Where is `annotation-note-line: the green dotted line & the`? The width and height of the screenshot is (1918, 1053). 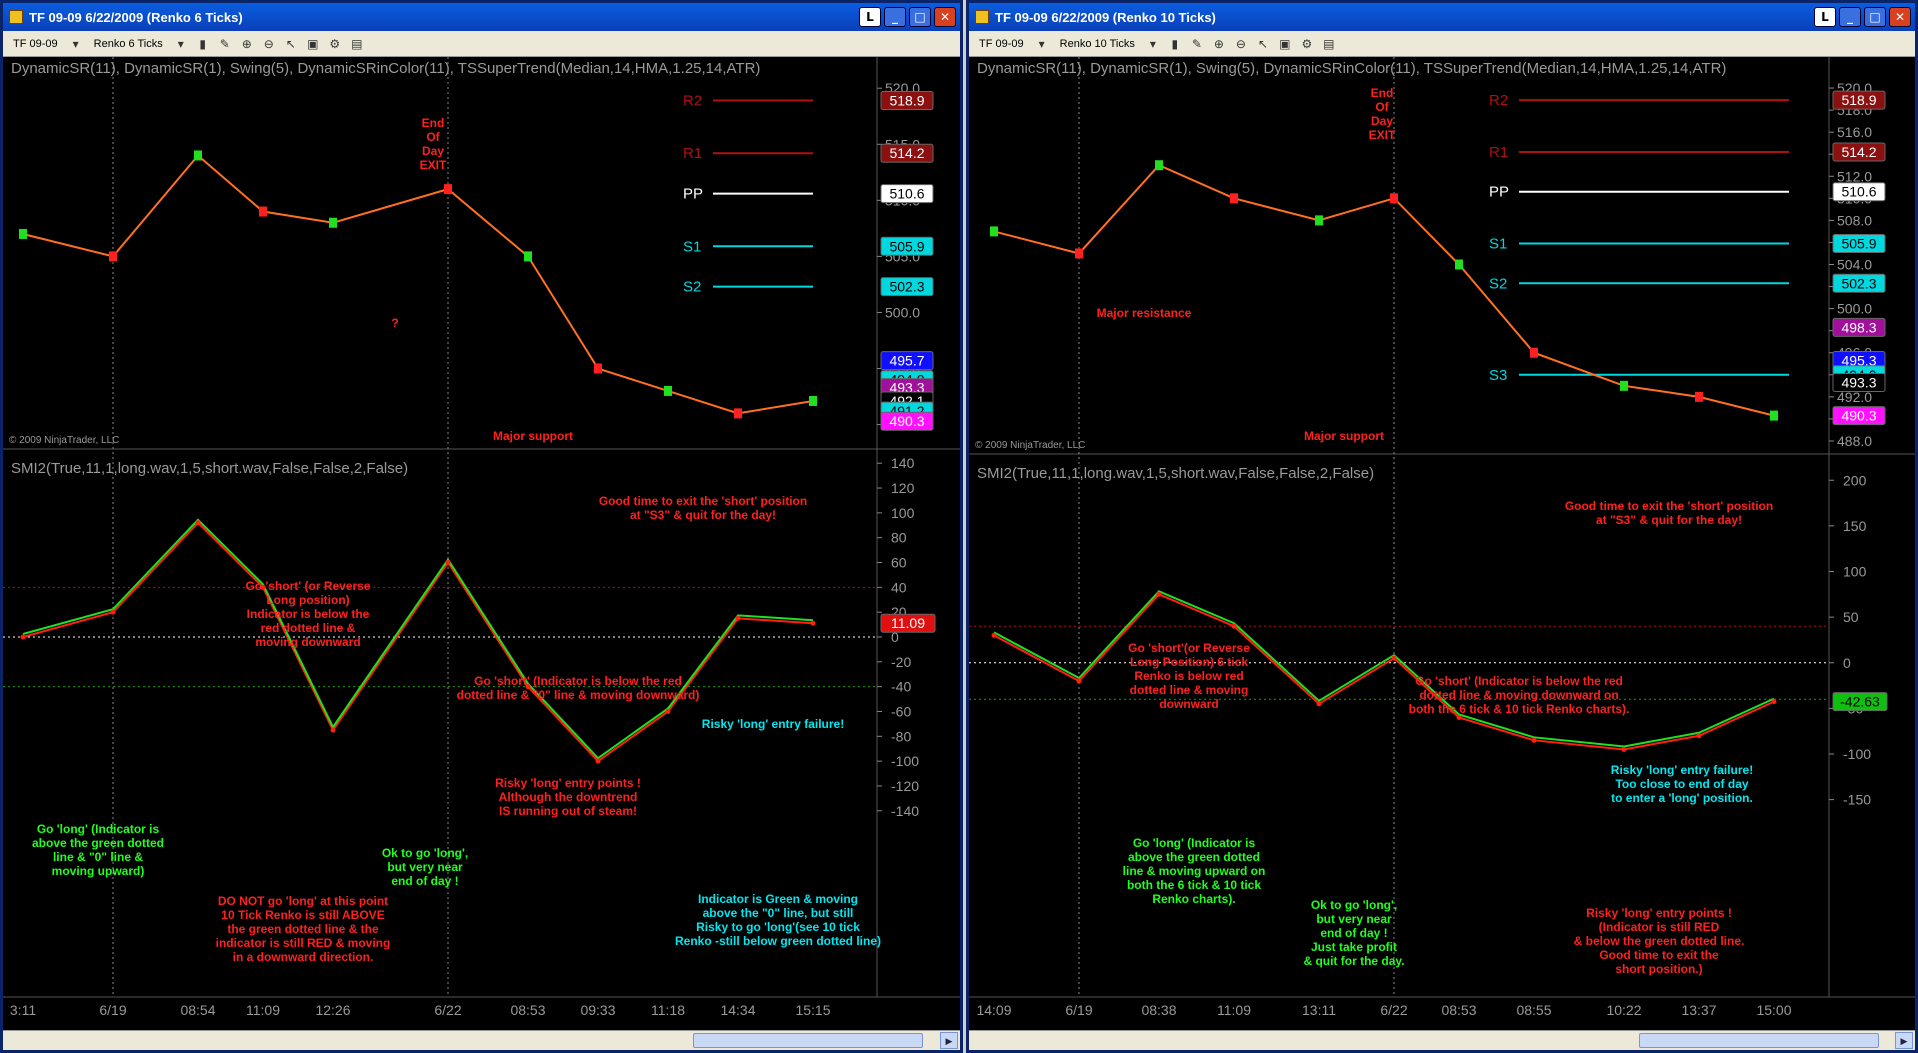 annotation-note-line: the green dotted line & the is located at coordinates (303, 929).